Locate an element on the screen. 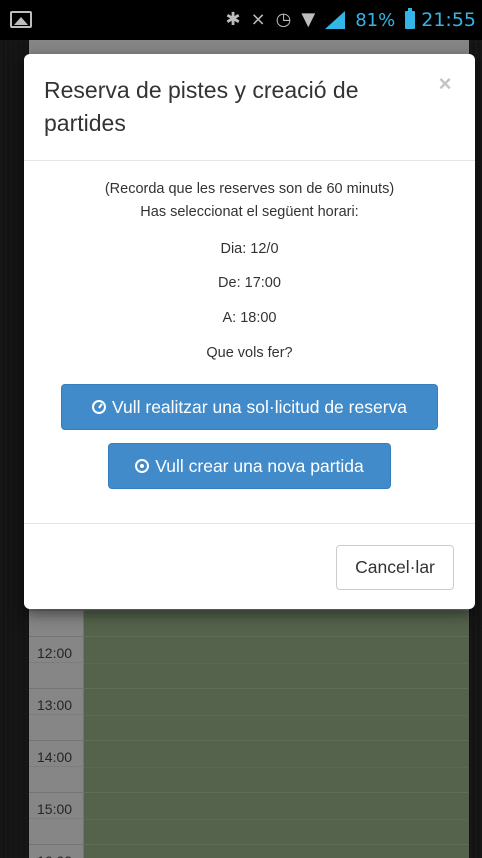 This screenshot has height=858, width=482. status-bar: ✱ ⨯ ◷ ▼ 81% 21:55 is located at coordinates (241, 20).